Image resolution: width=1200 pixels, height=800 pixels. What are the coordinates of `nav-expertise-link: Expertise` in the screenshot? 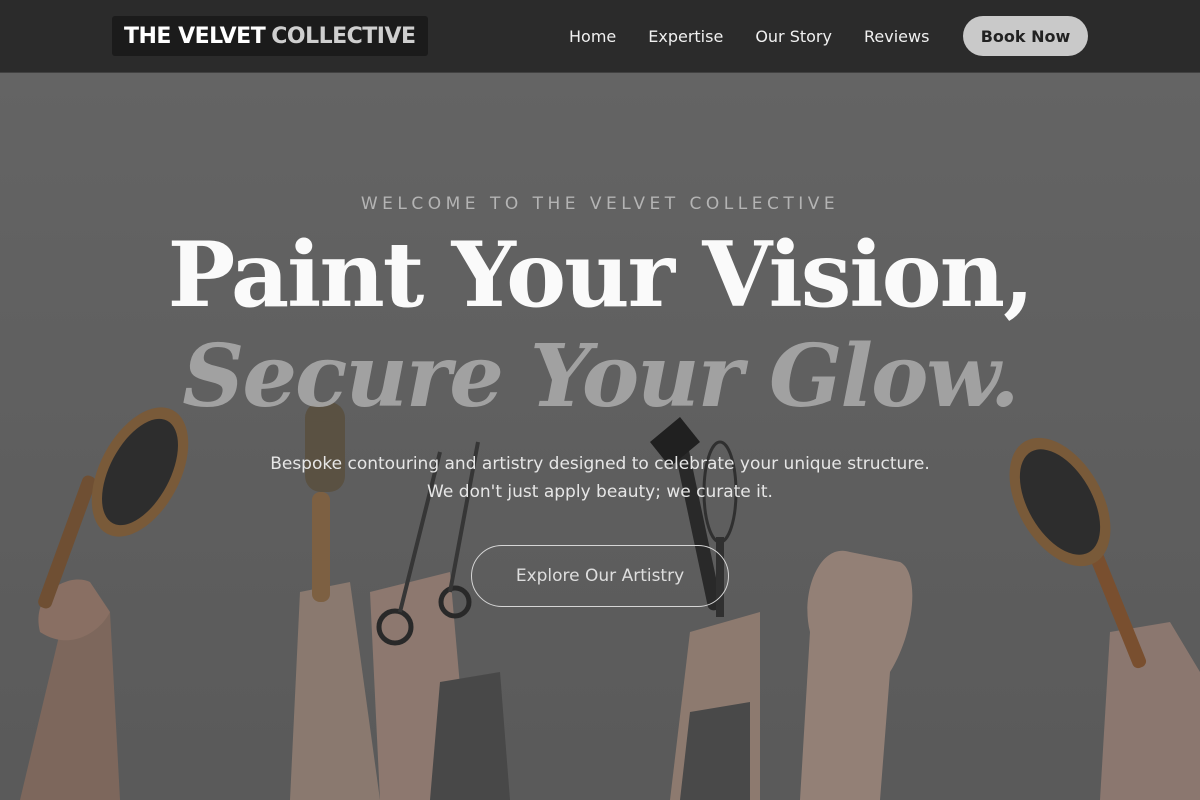 It's located at (685, 36).